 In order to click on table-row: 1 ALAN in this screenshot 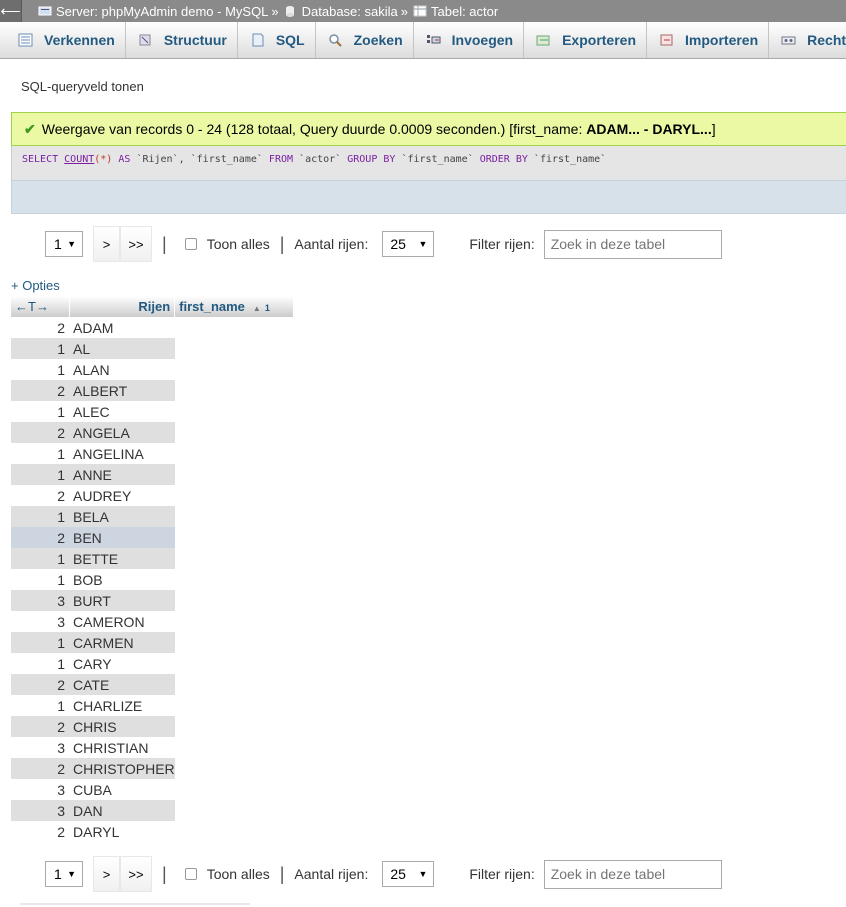, I will do `click(152, 369)`.